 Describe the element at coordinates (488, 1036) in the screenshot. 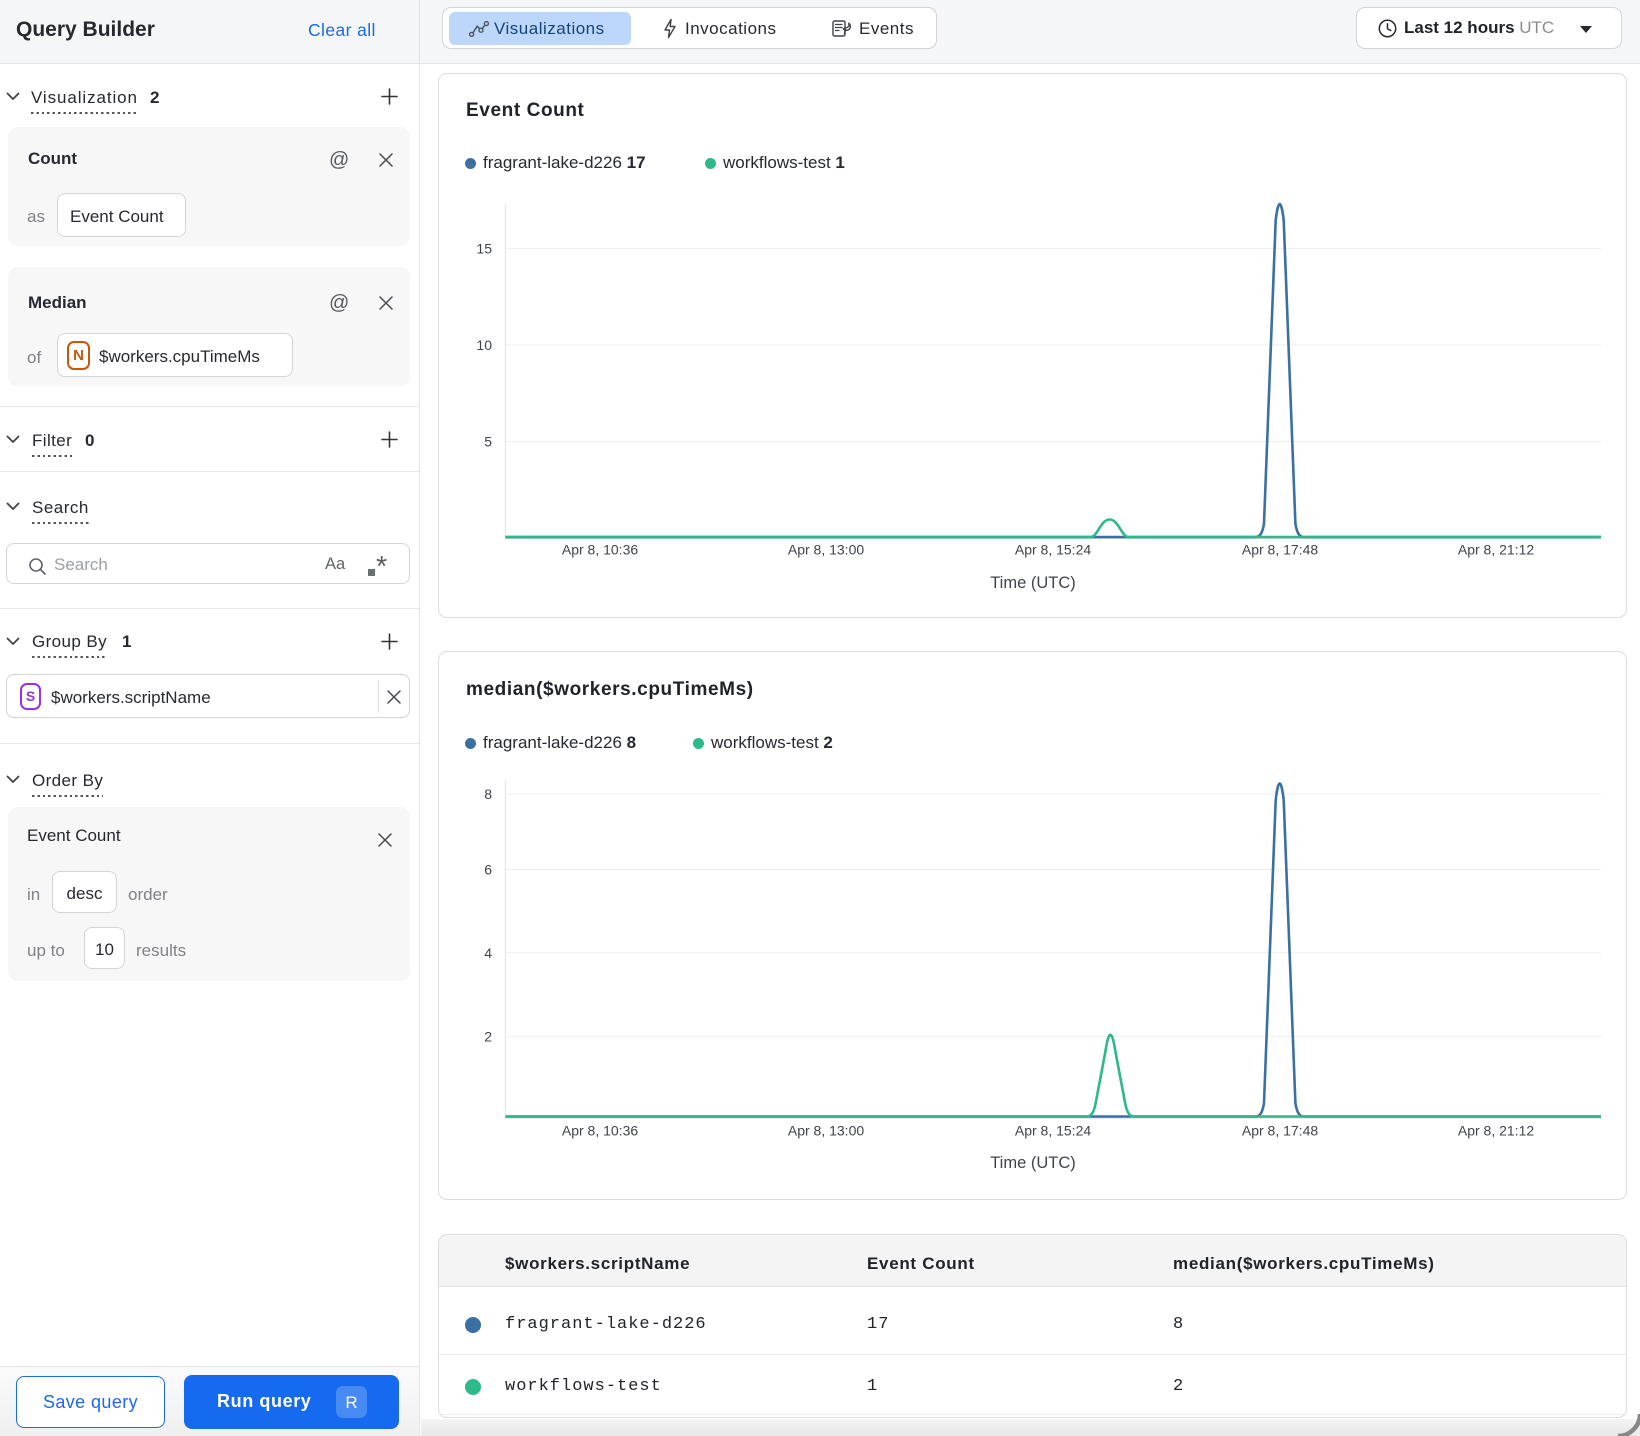

I see `svg-text: 2` at that location.